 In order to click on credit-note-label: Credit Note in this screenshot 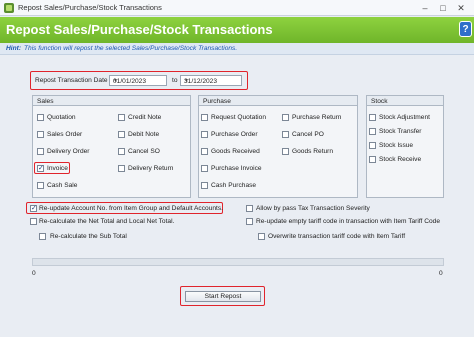, I will do `click(145, 117)`.